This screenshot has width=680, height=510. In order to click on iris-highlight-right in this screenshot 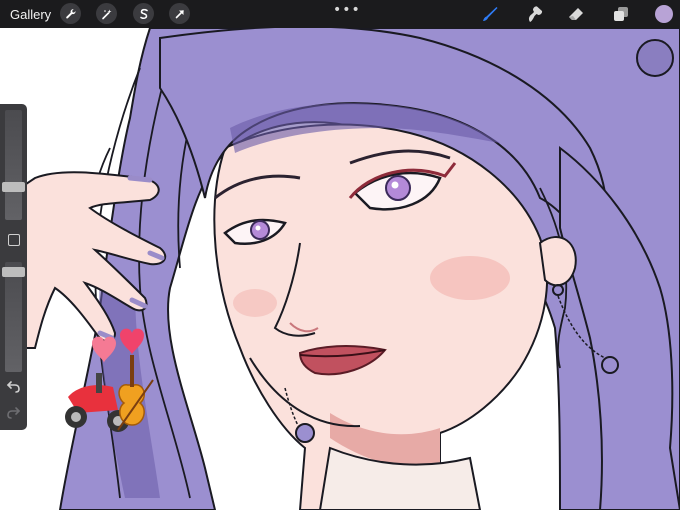, I will do `click(395, 185)`.